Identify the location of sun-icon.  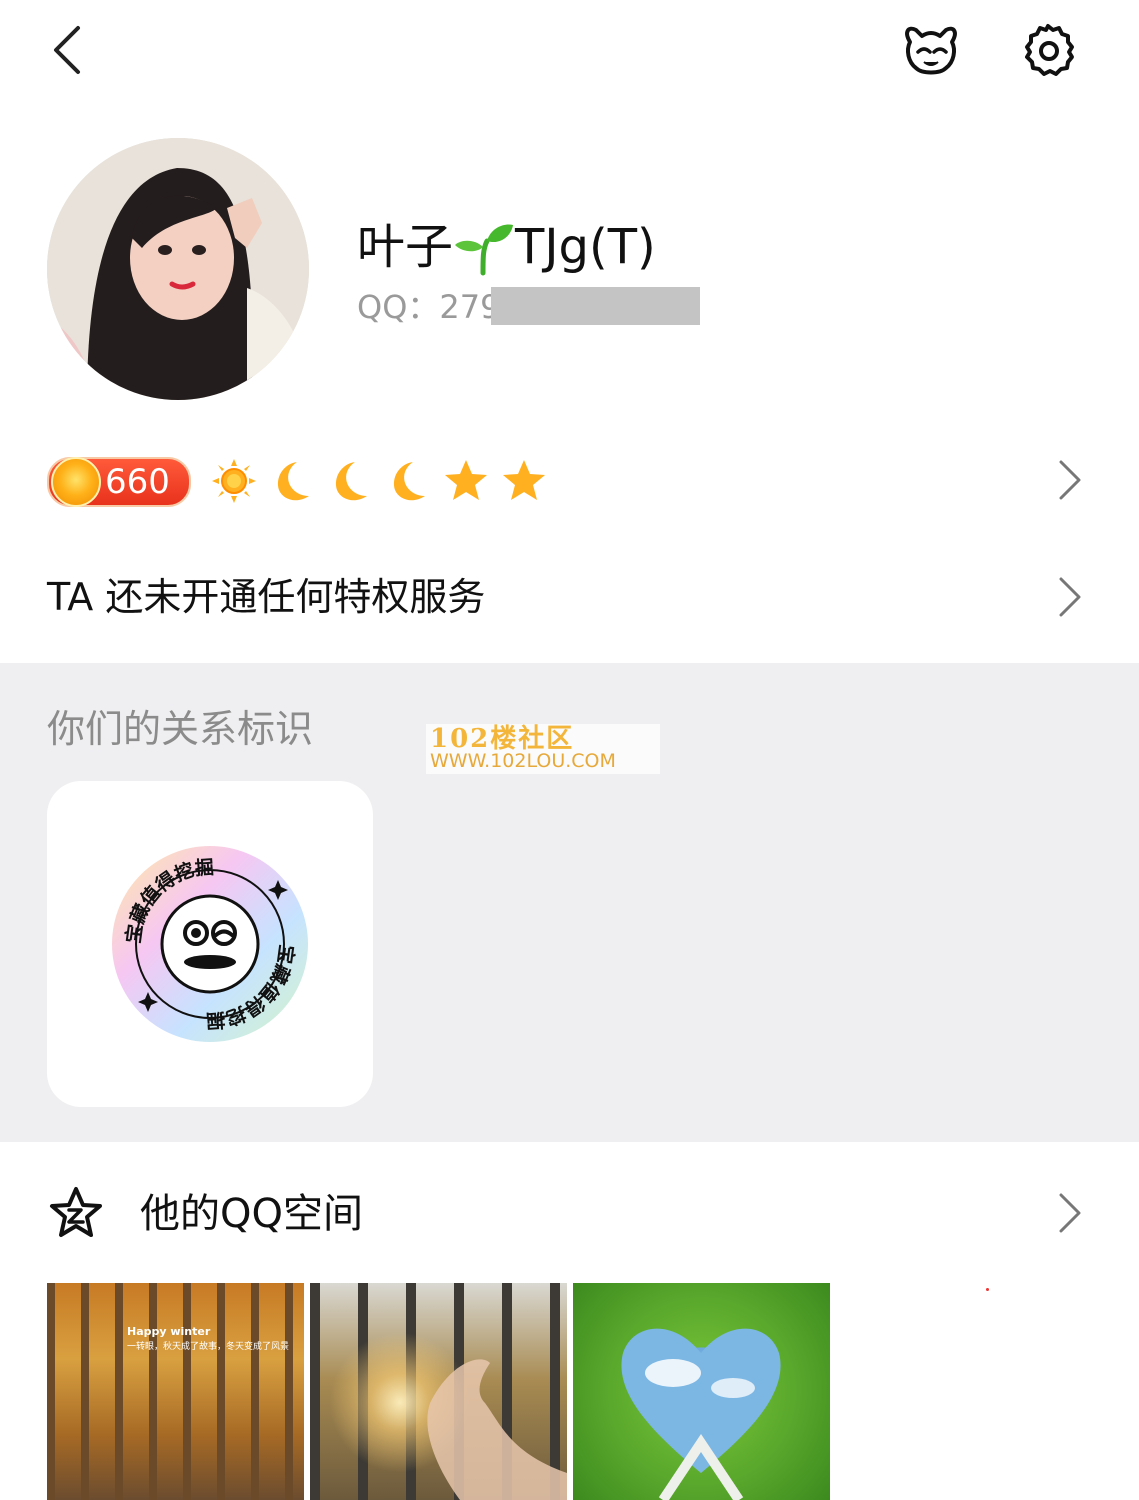
(234, 481).